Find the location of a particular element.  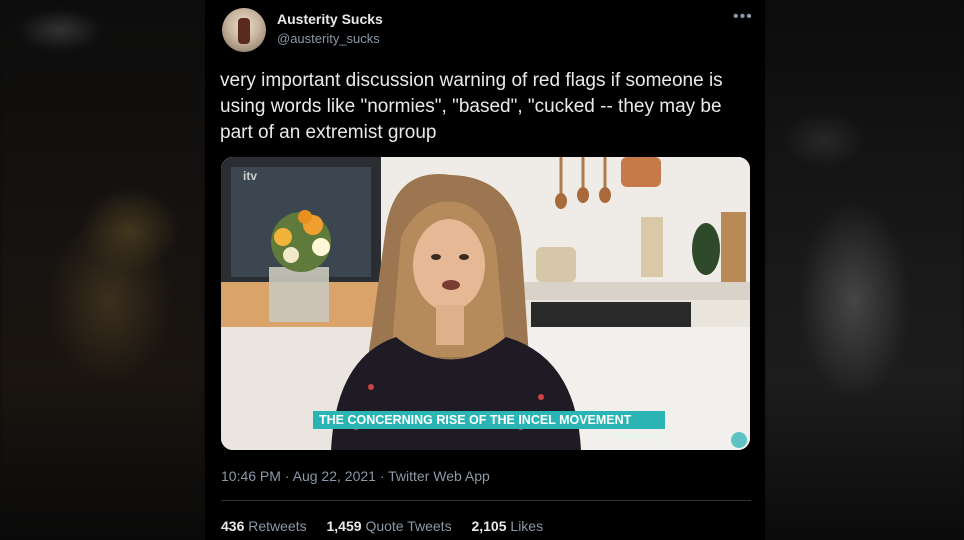

author-display-name: Austerity Sucks is located at coordinates (330, 19).